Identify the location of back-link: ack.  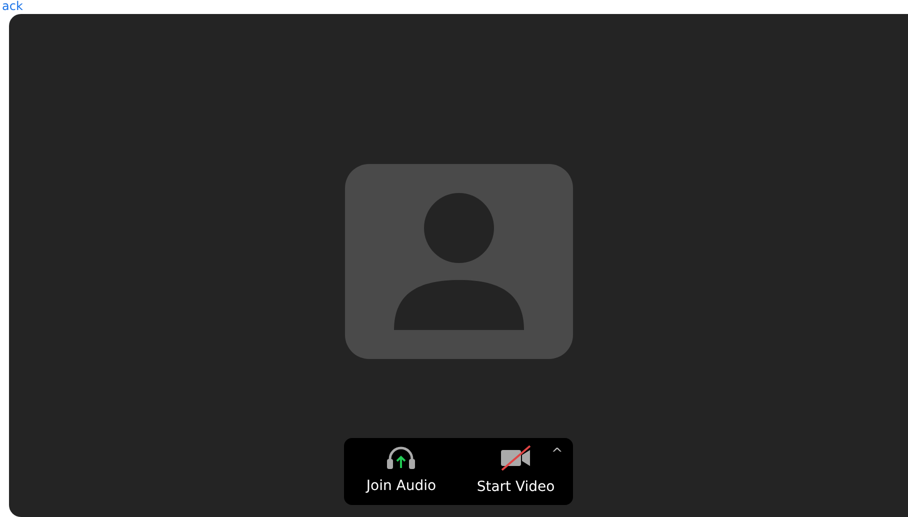
(12, 6).